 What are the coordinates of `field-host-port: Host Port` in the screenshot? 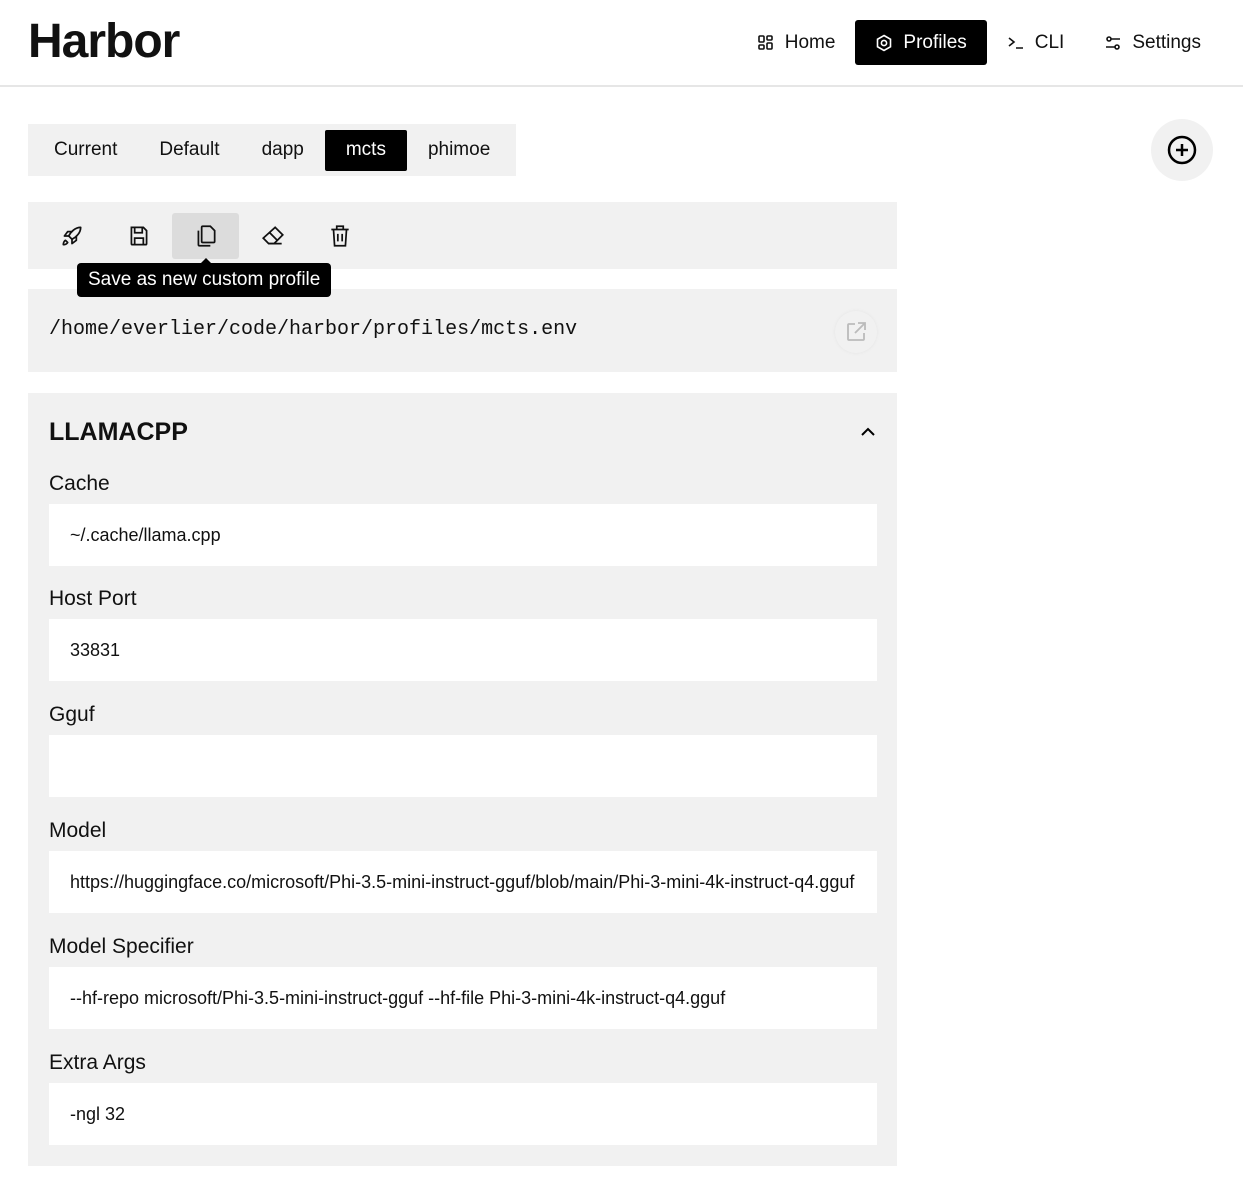 It's located at (463, 634).